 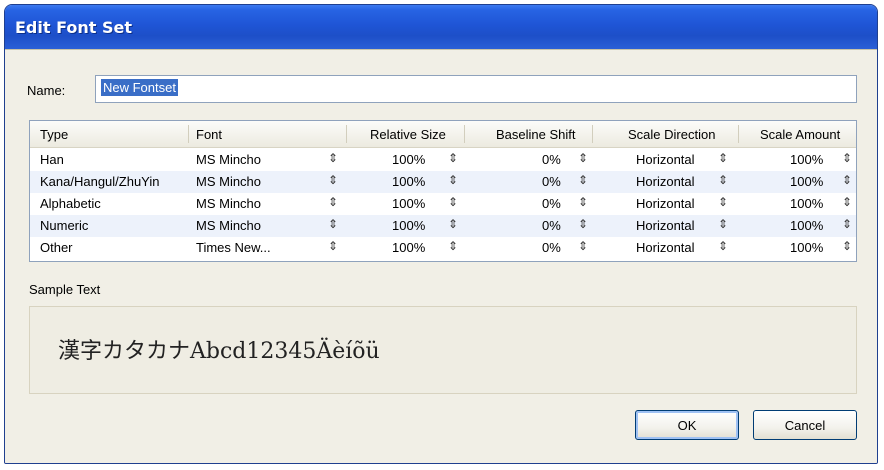 I want to click on cell-type: Kana/Hangul/ZhuYin, so click(x=100, y=181).